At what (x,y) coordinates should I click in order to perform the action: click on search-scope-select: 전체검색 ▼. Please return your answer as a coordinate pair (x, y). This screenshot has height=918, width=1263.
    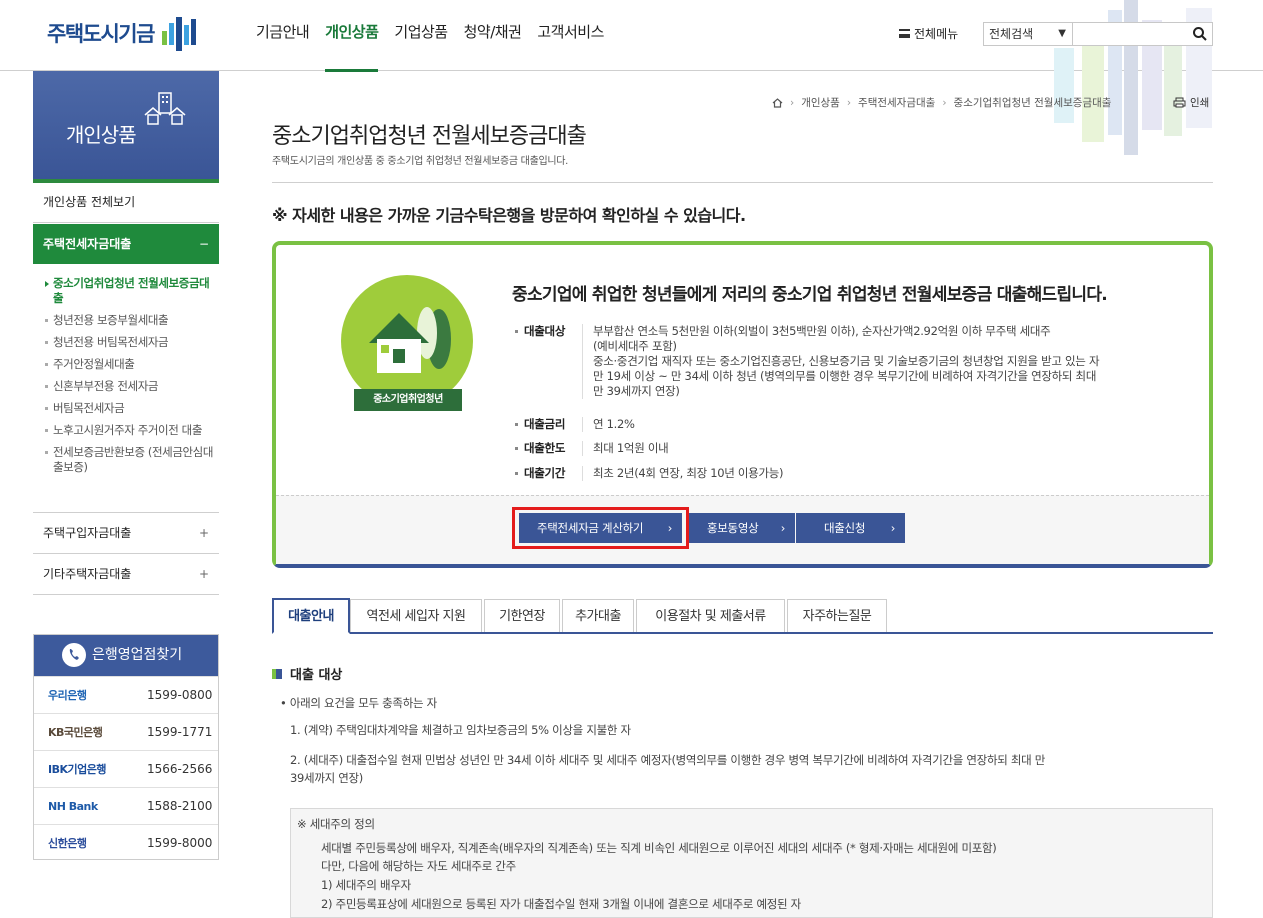
    Looking at the image, I should click on (1028, 34).